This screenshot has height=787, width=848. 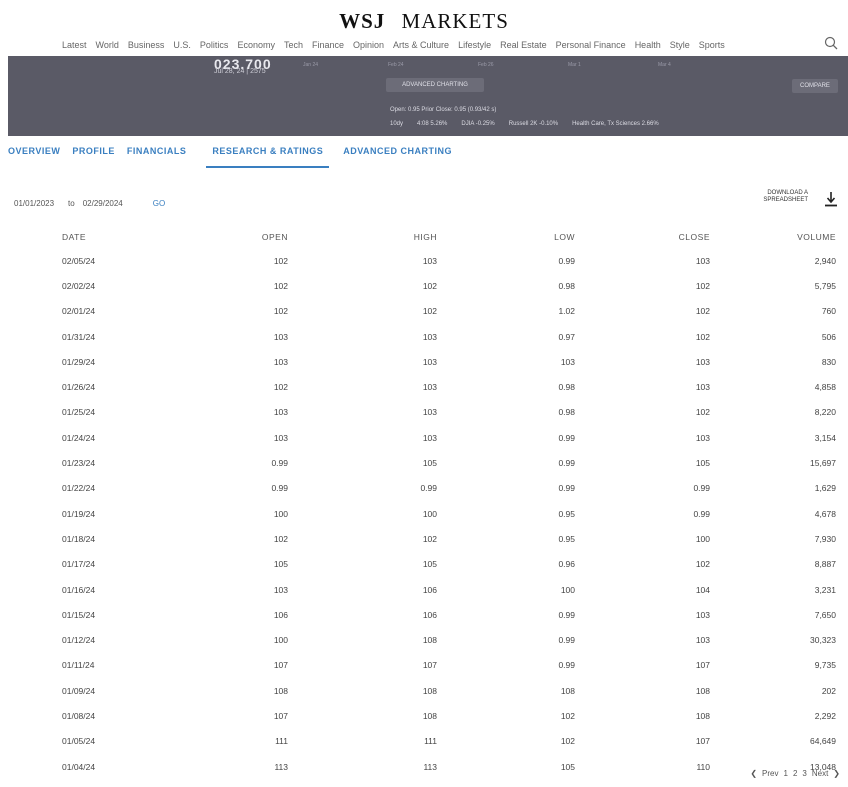 I want to click on cell-close: 104, so click(x=702, y=589).